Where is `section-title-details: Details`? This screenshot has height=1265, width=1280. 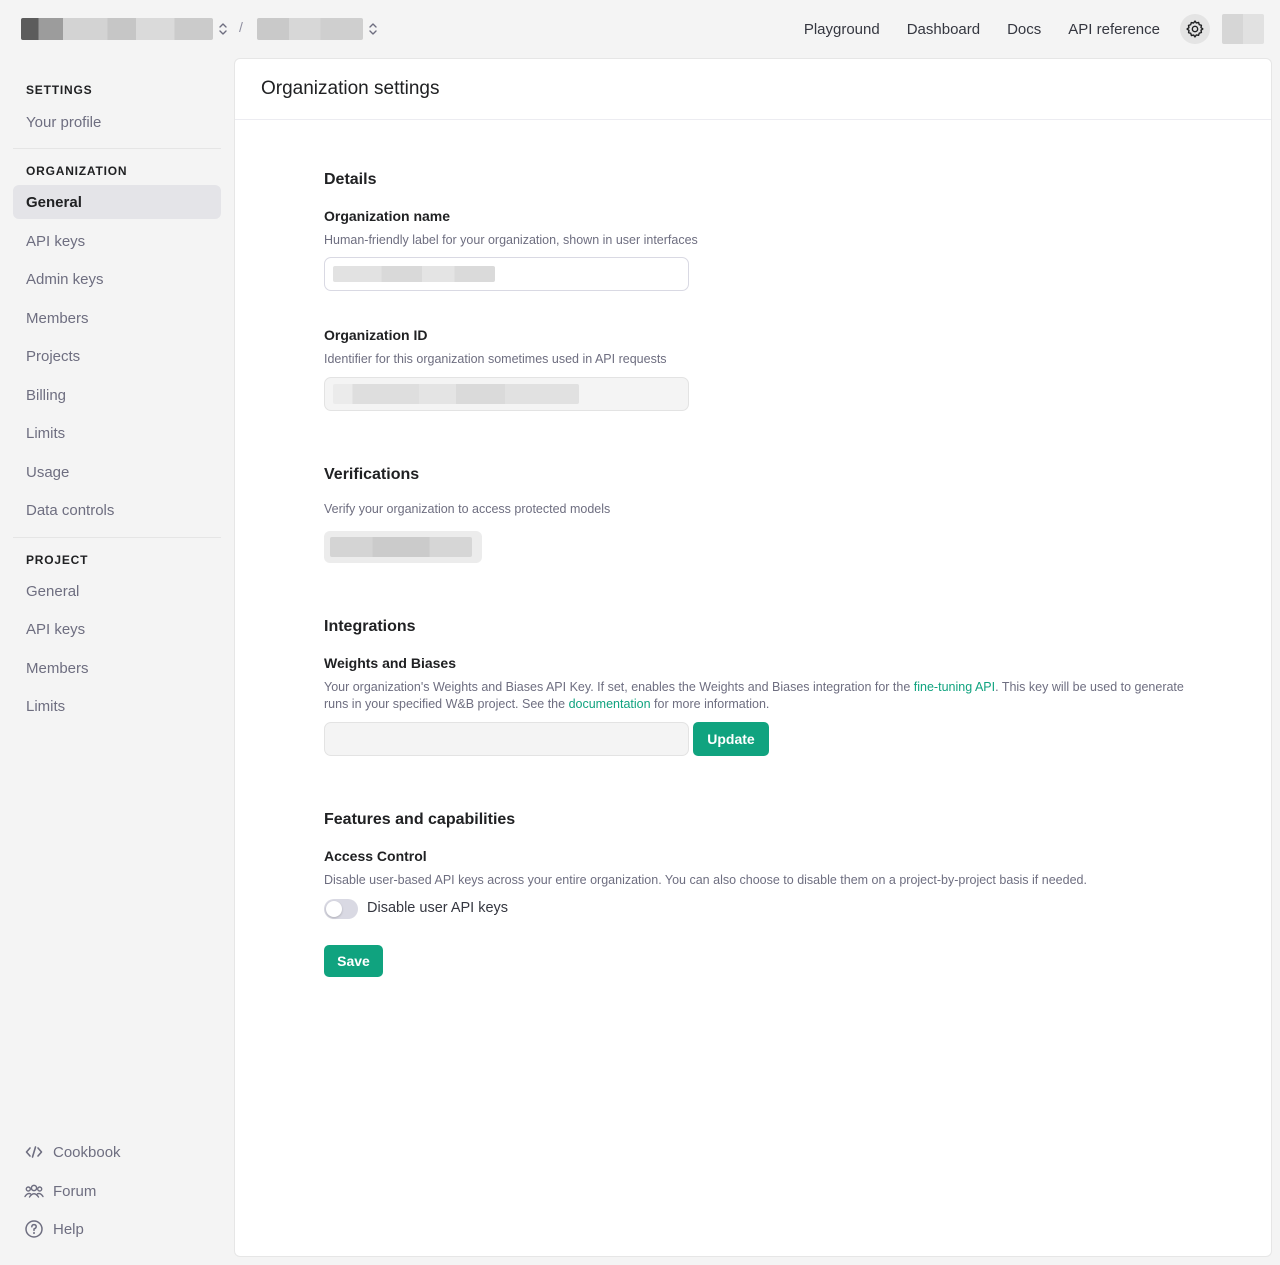 section-title-details: Details is located at coordinates (350, 179).